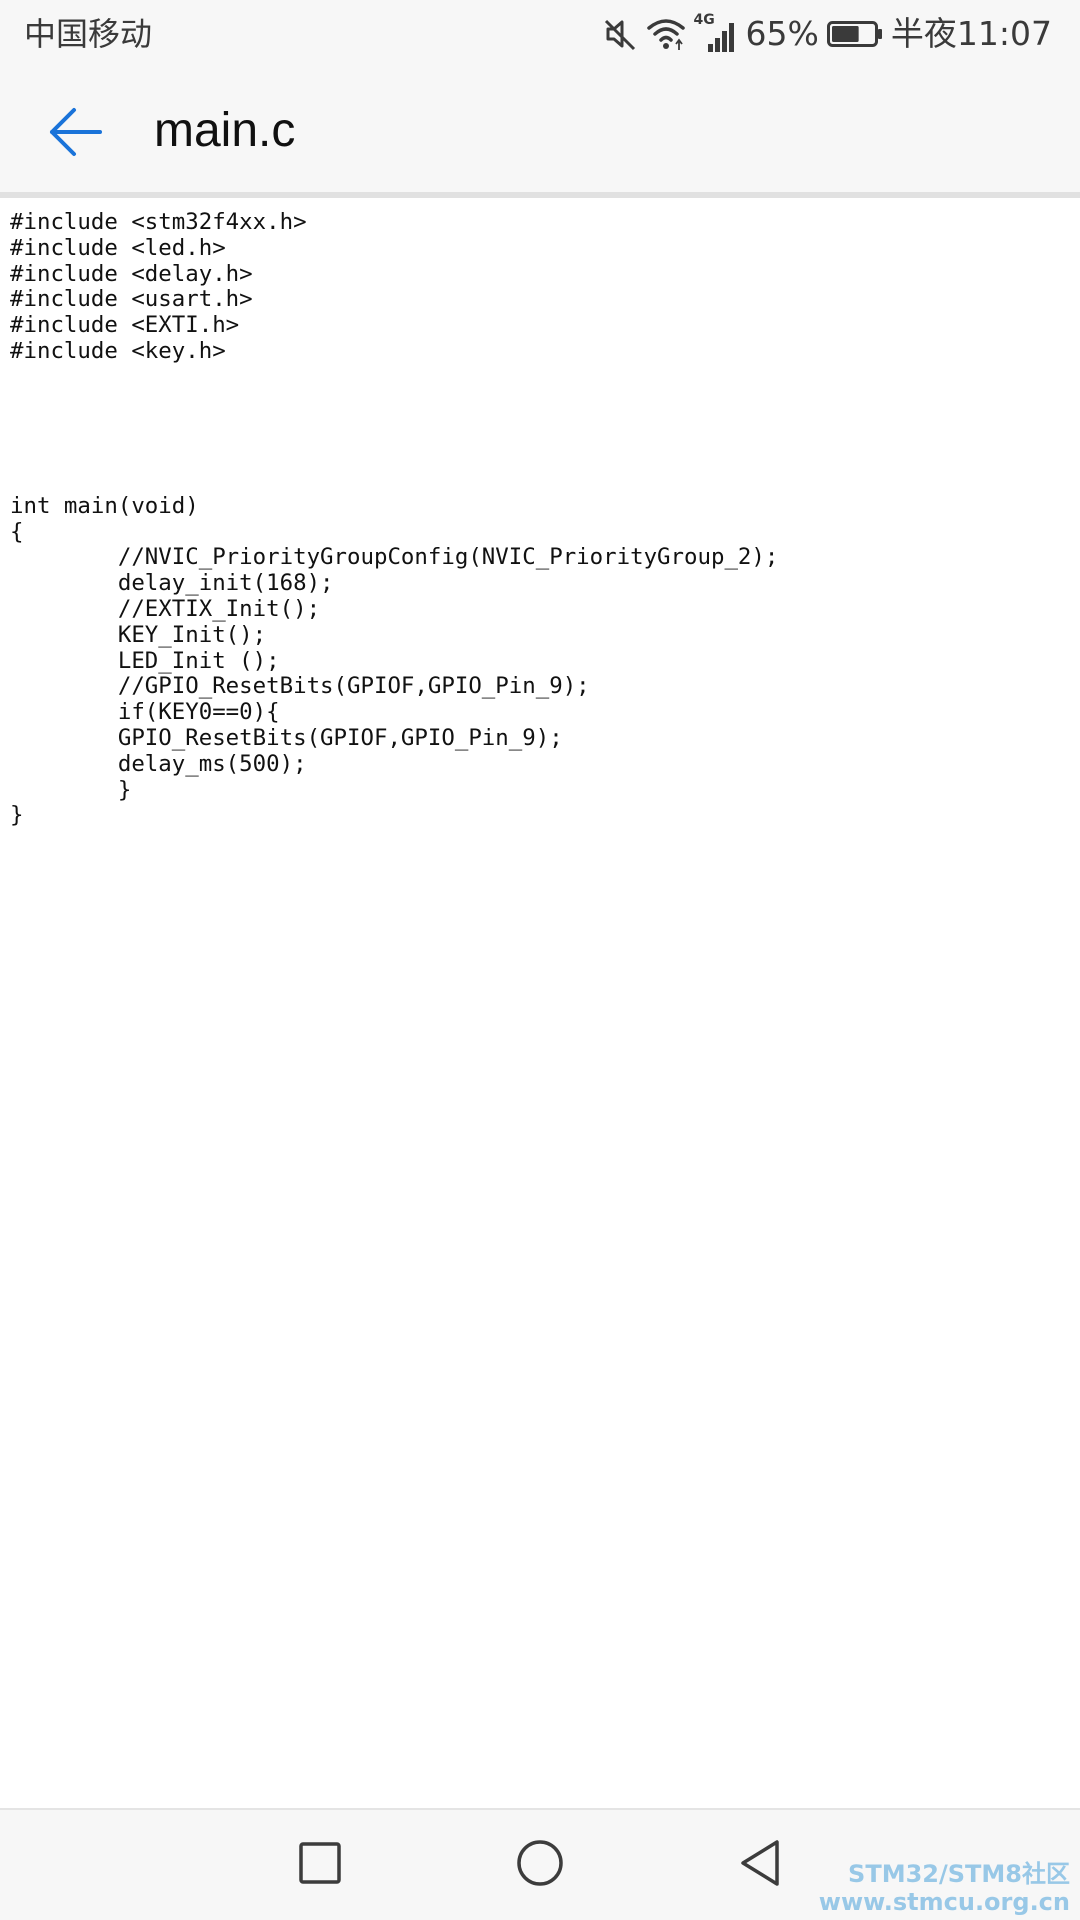 This screenshot has height=1920, width=1080. Describe the element at coordinates (854, 34) in the screenshot. I see `battery-icon` at that location.